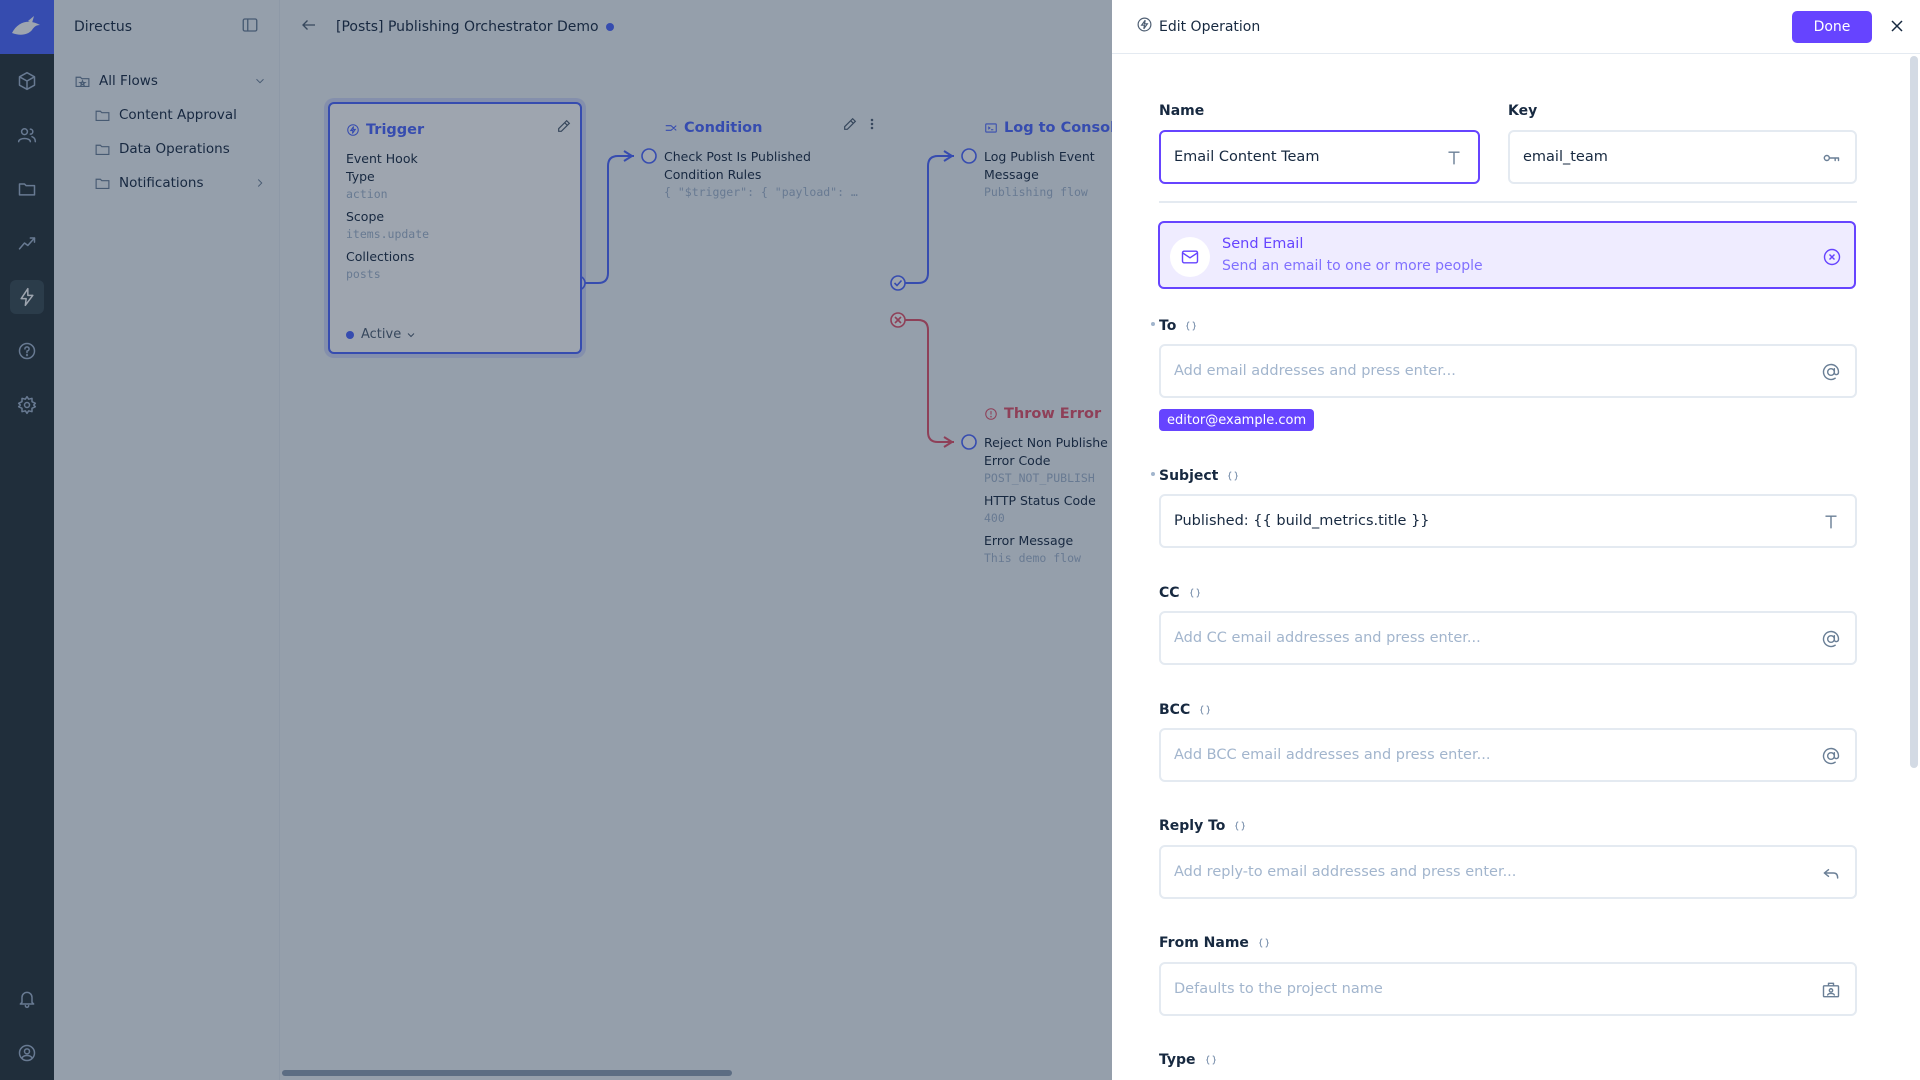 This screenshot has width=1920, height=1080. Describe the element at coordinates (1831, 992) in the screenshot. I see `badge-icon` at that location.